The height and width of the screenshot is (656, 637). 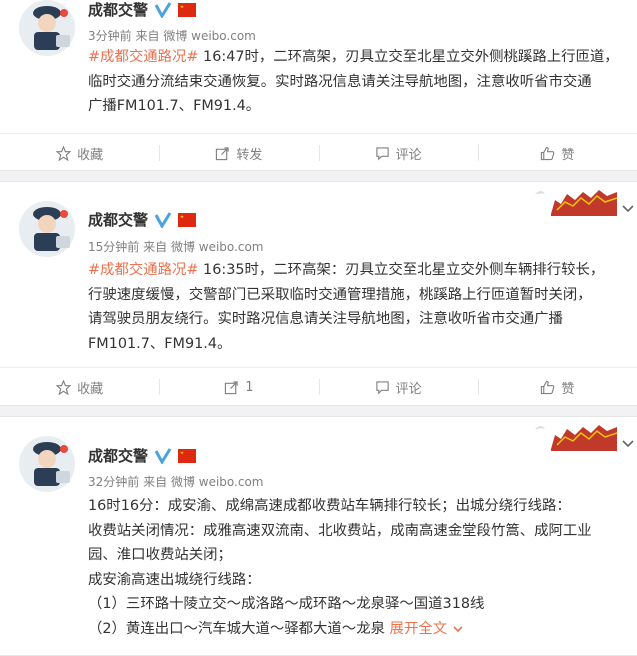 I want to click on repost-label: 转发, so click(x=249, y=155).